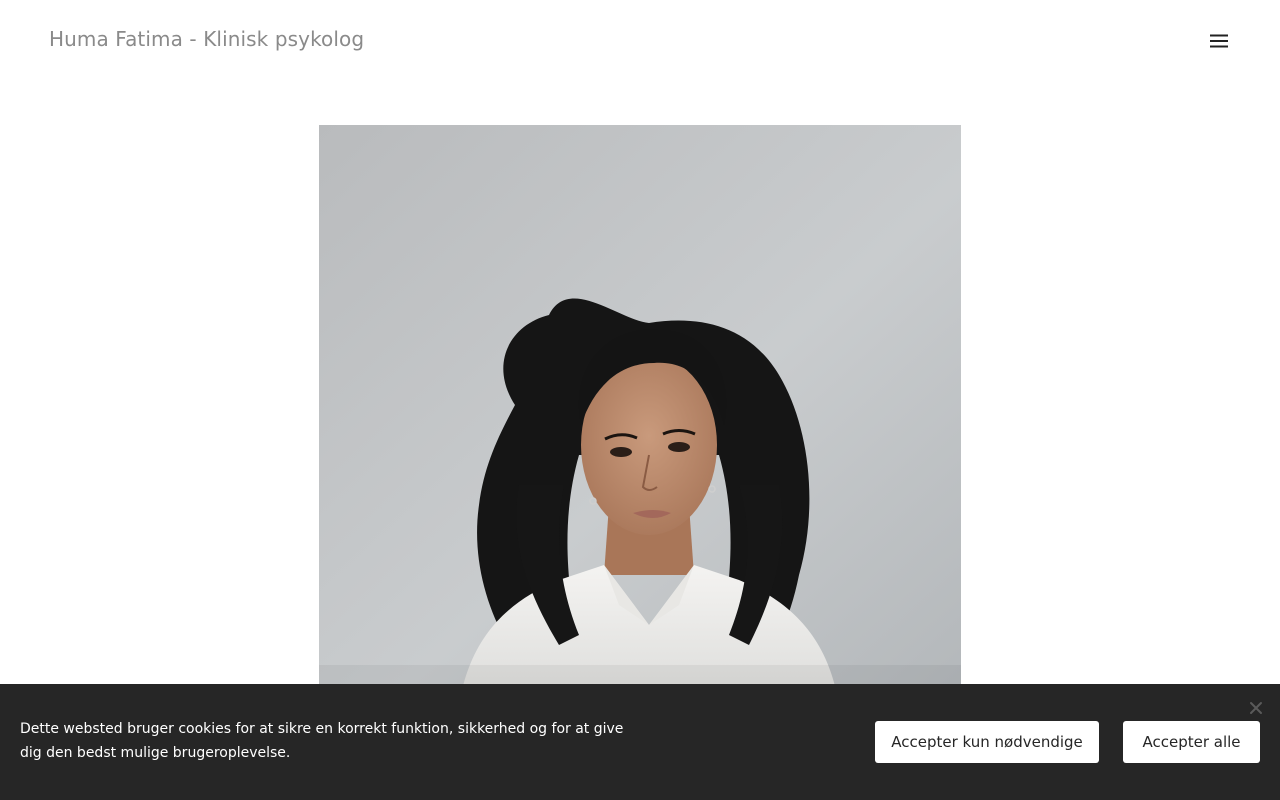 Image resolution: width=1280 pixels, height=800 pixels. I want to click on close-icon, so click(1256, 708).